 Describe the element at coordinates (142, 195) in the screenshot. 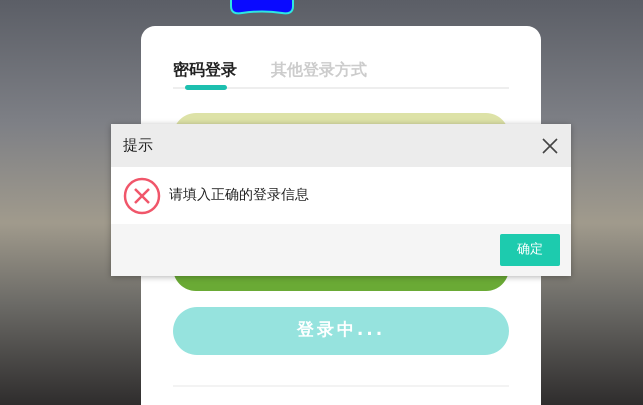

I see `error-icon` at that location.